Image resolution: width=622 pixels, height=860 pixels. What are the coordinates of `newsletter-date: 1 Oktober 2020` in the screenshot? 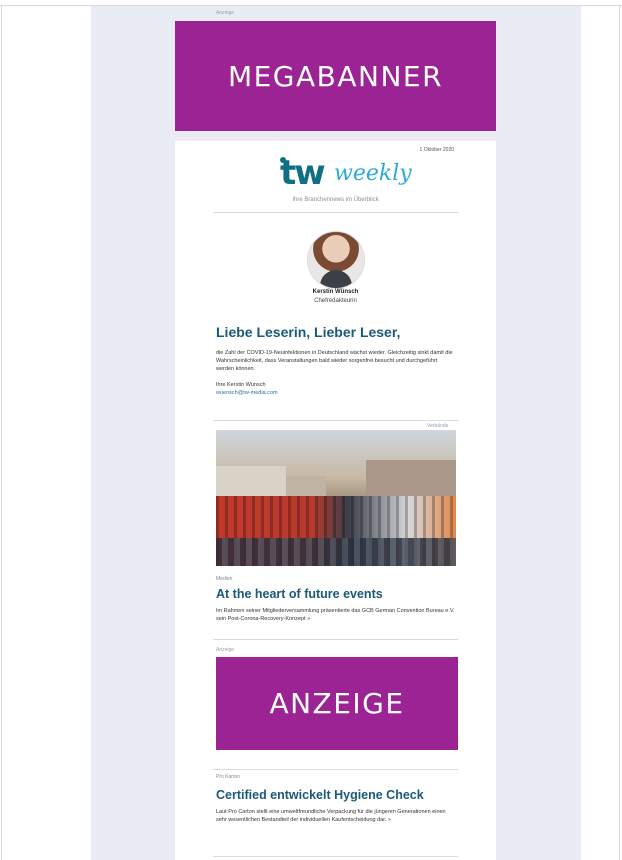 It's located at (436, 150).